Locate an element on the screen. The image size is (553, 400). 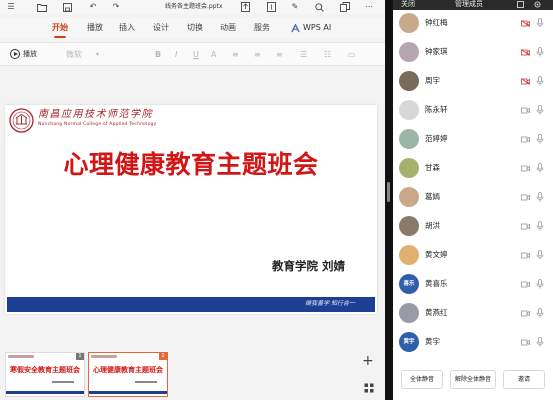
unmute-all-button: 解除全体静音 is located at coordinates (473, 379).